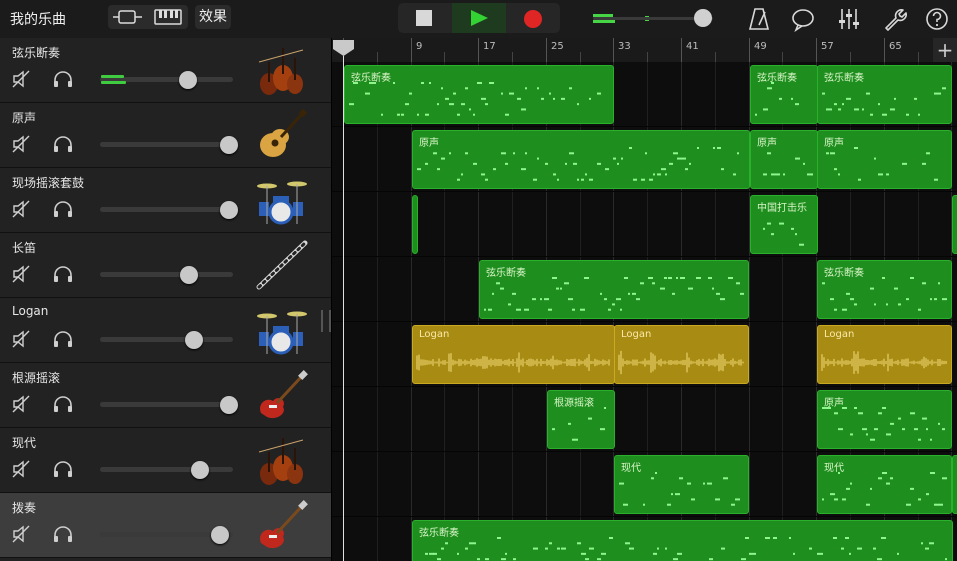  Describe the element at coordinates (803, 19) in the screenshot. I see `loop-browser-button` at that location.